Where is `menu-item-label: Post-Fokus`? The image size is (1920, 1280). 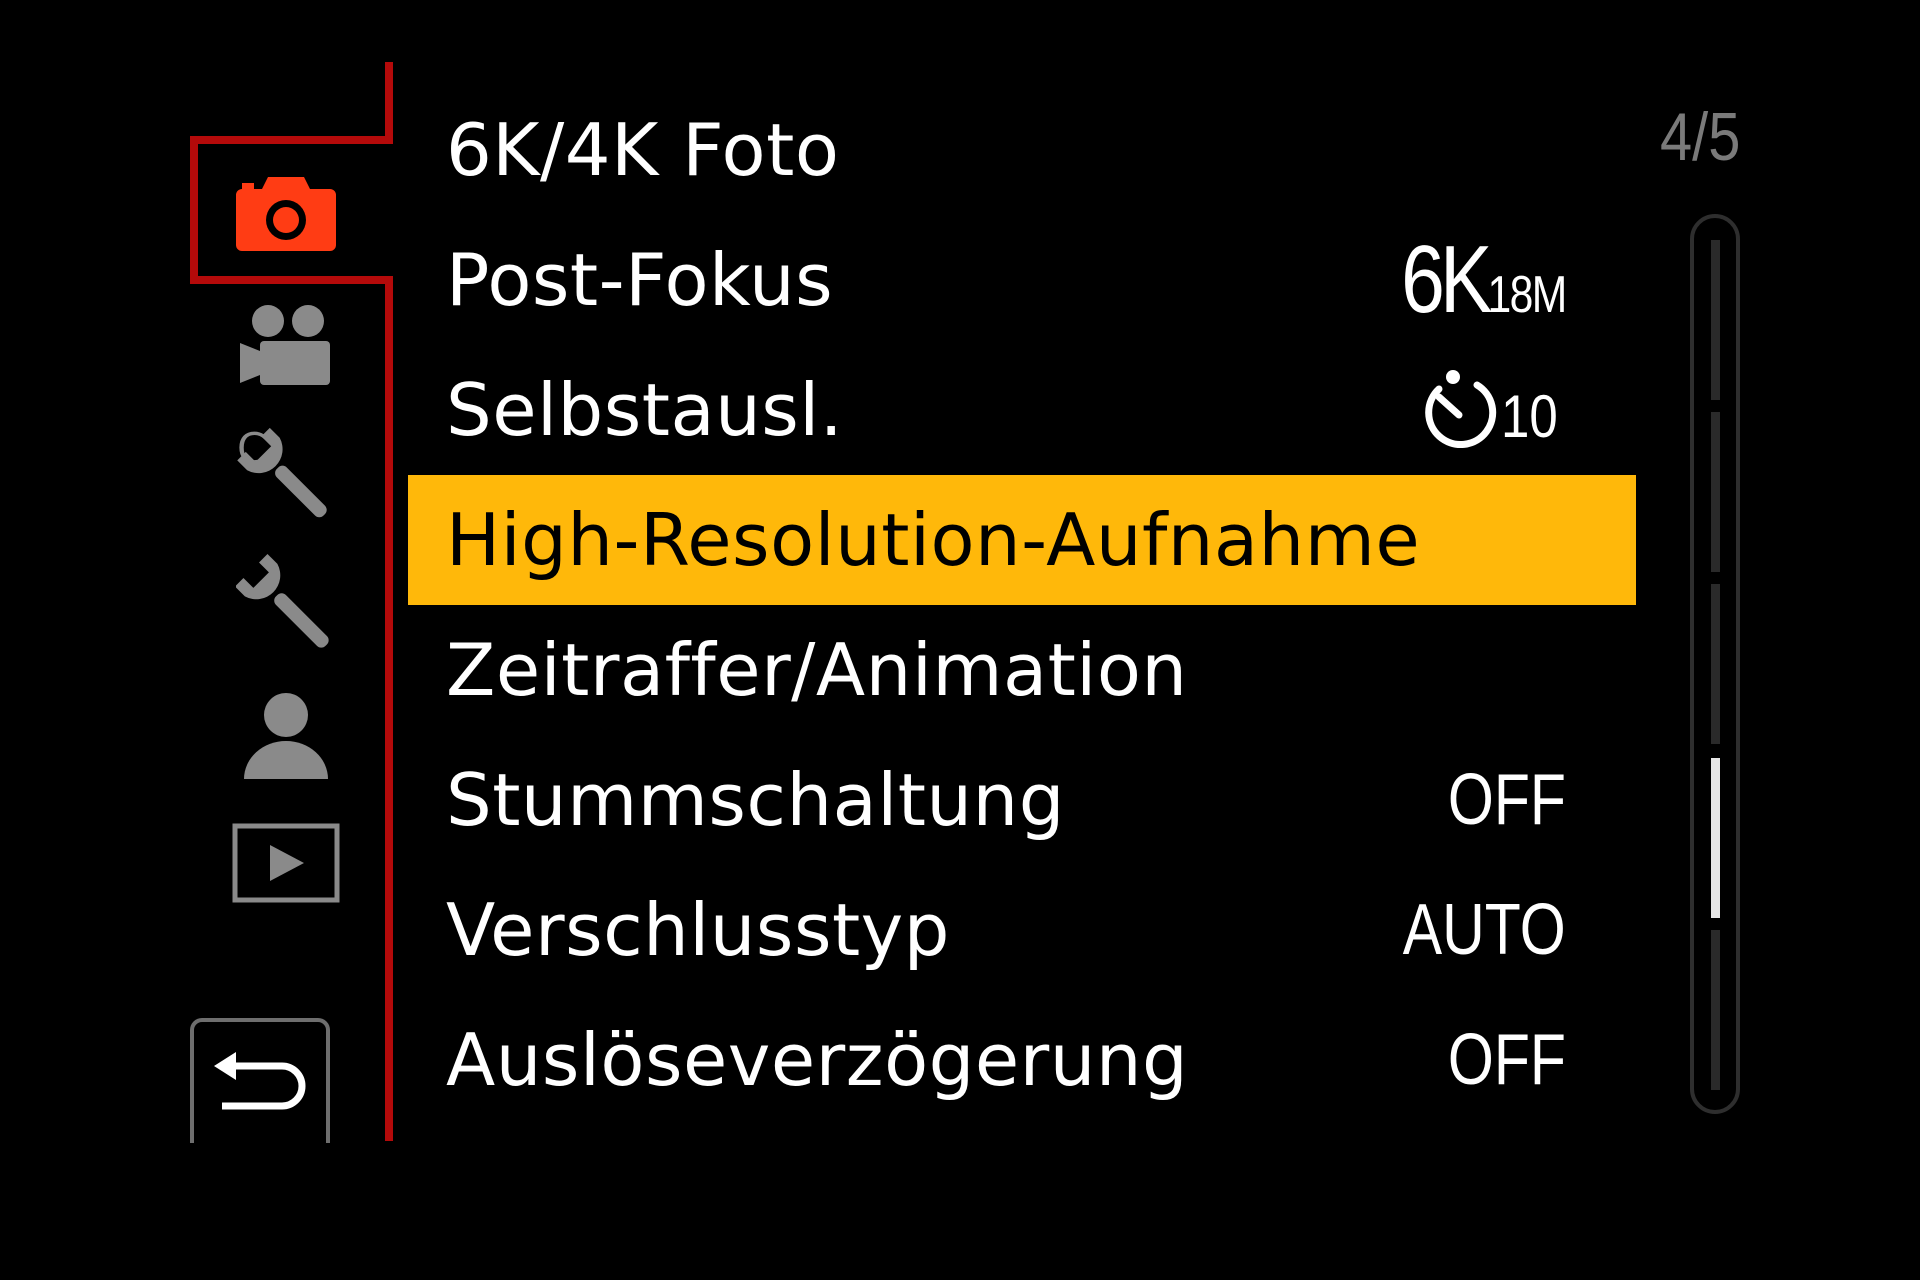 menu-item-label: Post-Fokus is located at coordinates (640, 280).